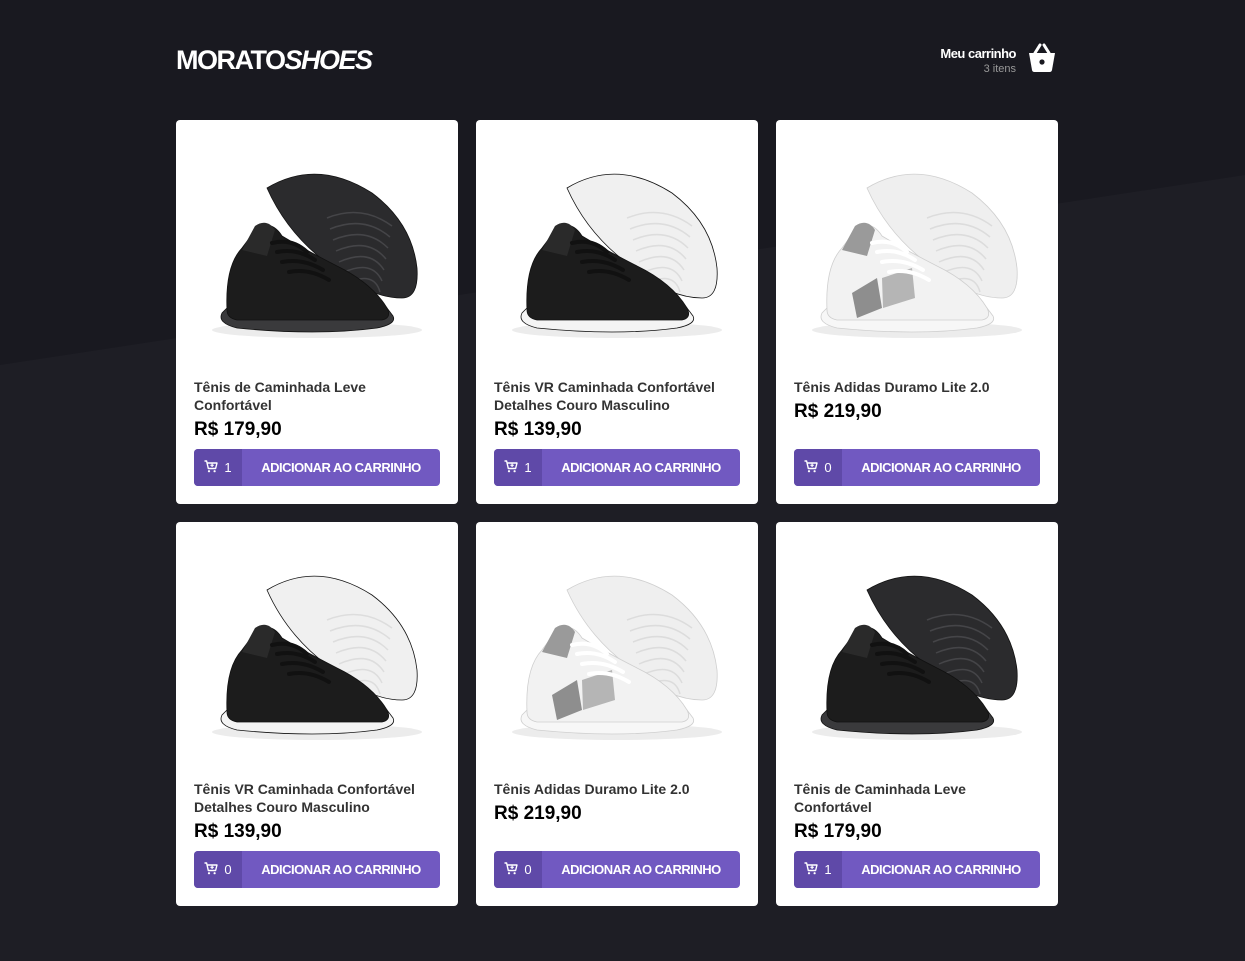 The image size is (1245, 961). What do you see at coordinates (1042, 60) in the screenshot?
I see `basket-icon` at bounding box center [1042, 60].